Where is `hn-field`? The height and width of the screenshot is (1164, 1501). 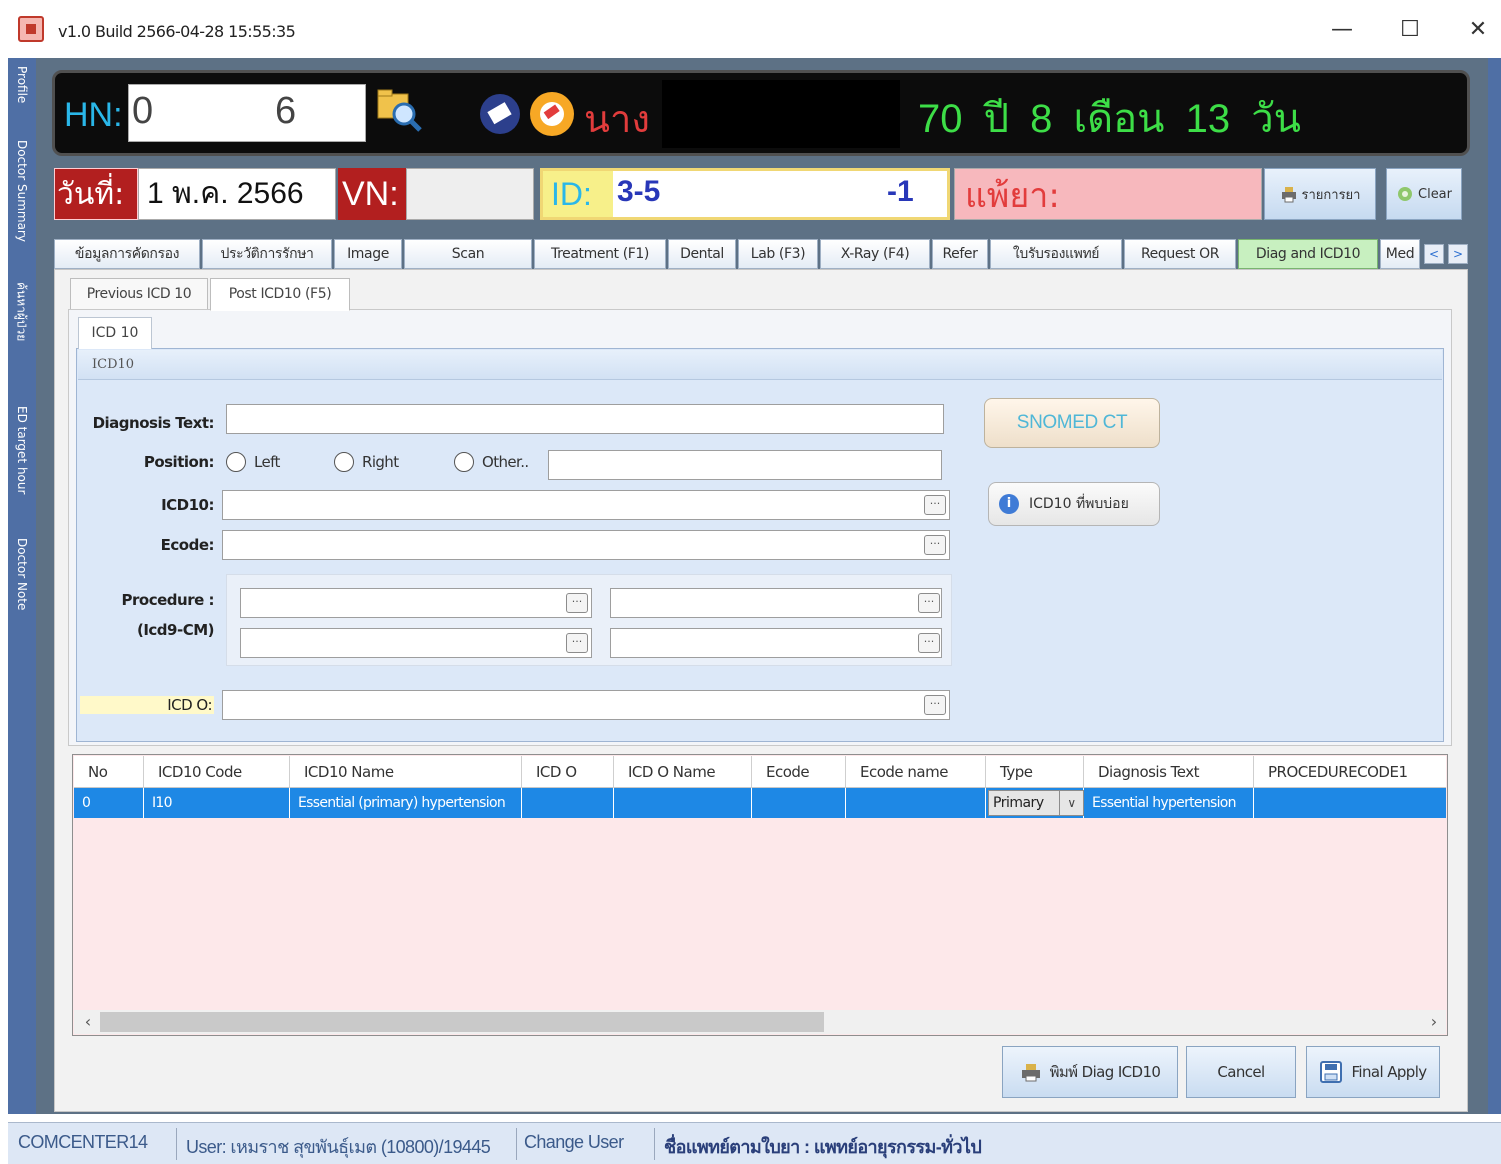 hn-field is located at coordinates (247, 113).